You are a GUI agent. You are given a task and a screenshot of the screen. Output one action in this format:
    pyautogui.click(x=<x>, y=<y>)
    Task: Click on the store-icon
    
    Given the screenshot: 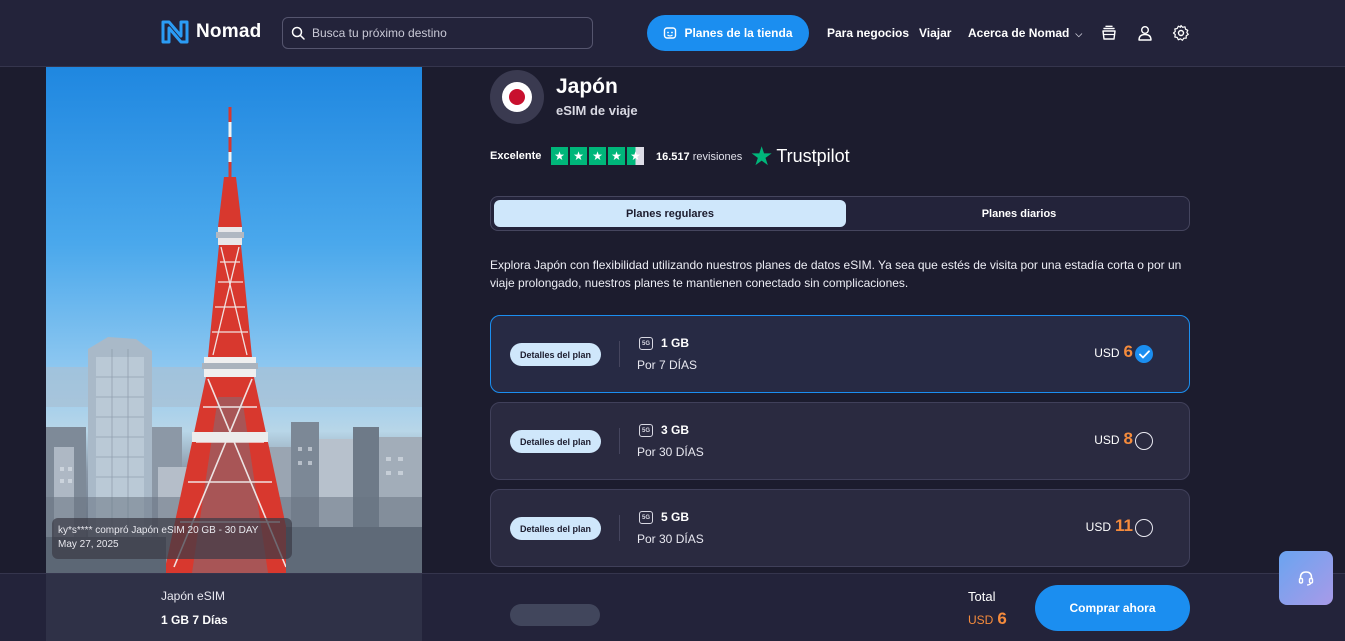 What is the action you would take?
    pyautogui.click(x=670, y=33)
    